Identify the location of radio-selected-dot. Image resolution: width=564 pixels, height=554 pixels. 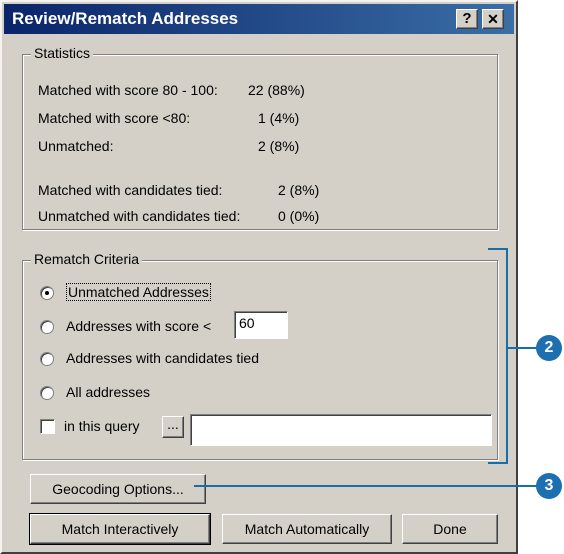
(47, 293).